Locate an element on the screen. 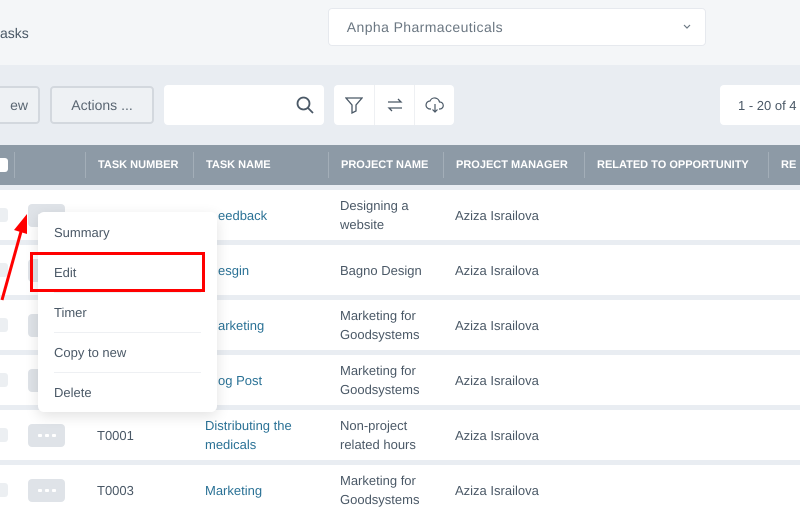 The width and height of the screenshot is (800, 508). menu-item: Summary is located at coordinates (127, 232).